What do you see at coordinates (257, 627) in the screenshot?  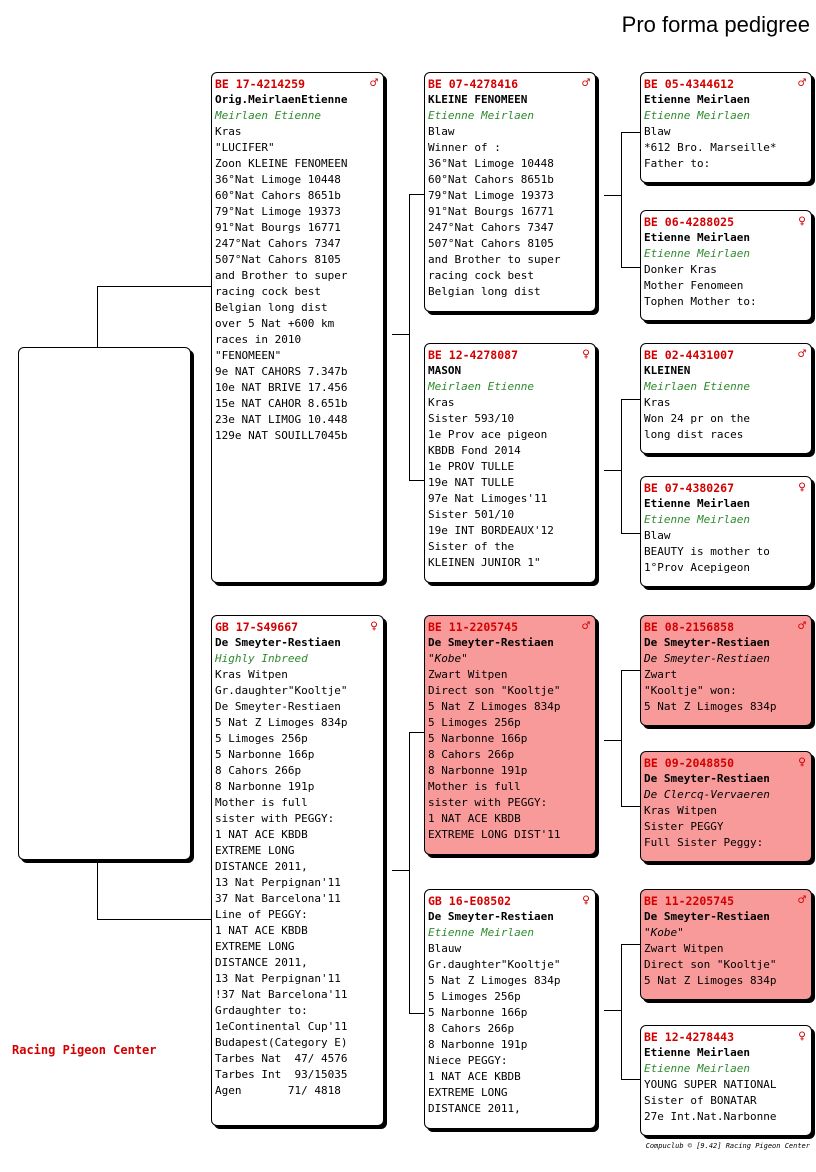 I see `ring-number: GB 17-S49667` at bounding box center [257, 627].